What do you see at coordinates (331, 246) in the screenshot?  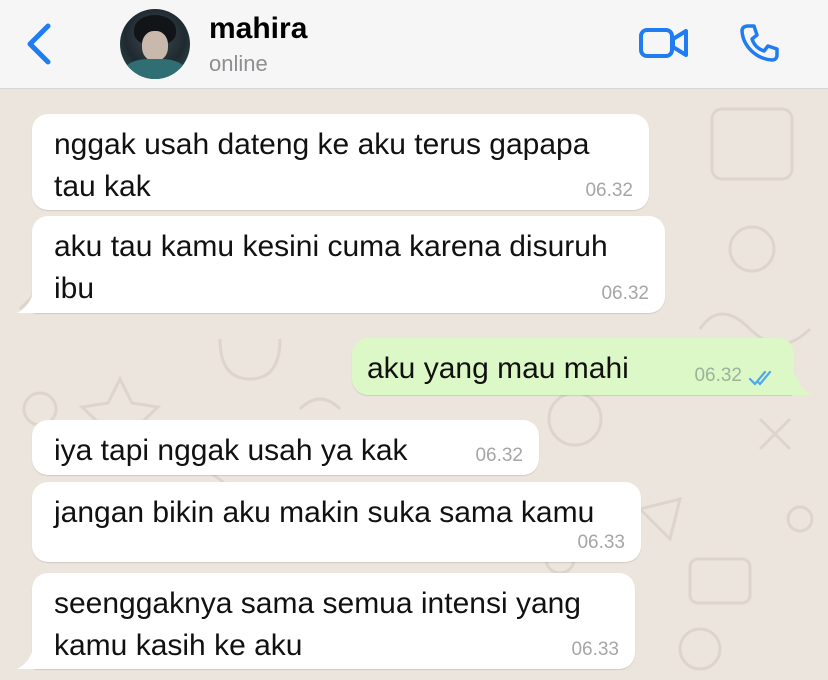 I see `message-text: aku tau kamu kesini cuma karena disuruh` at bounding box center [331, 246].